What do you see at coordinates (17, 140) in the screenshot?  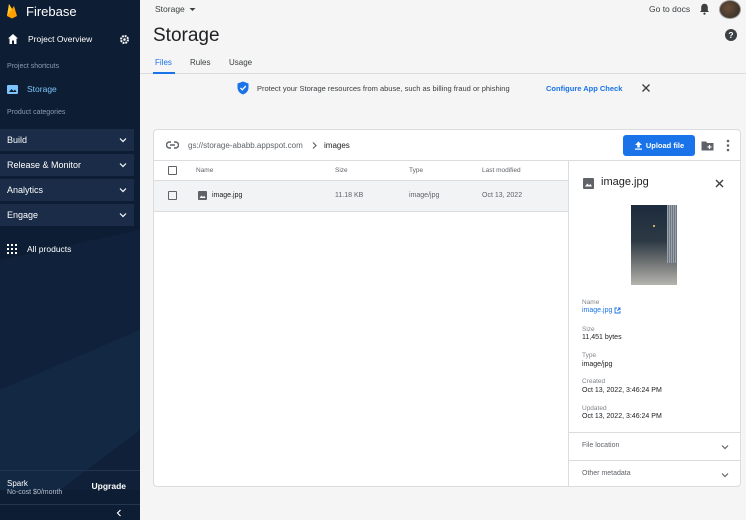 I see `category-label: Build` at bounding box center [17, 140].